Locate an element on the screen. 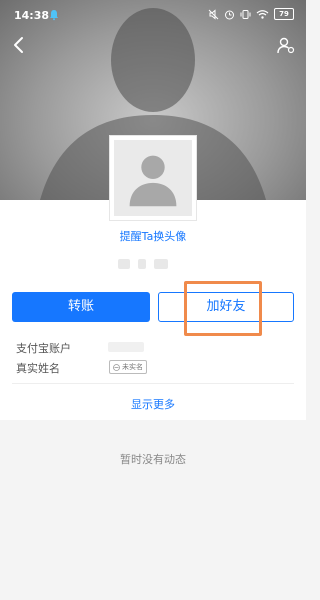  unverified-badge: 未实名 is located at coordinates (128, 367).